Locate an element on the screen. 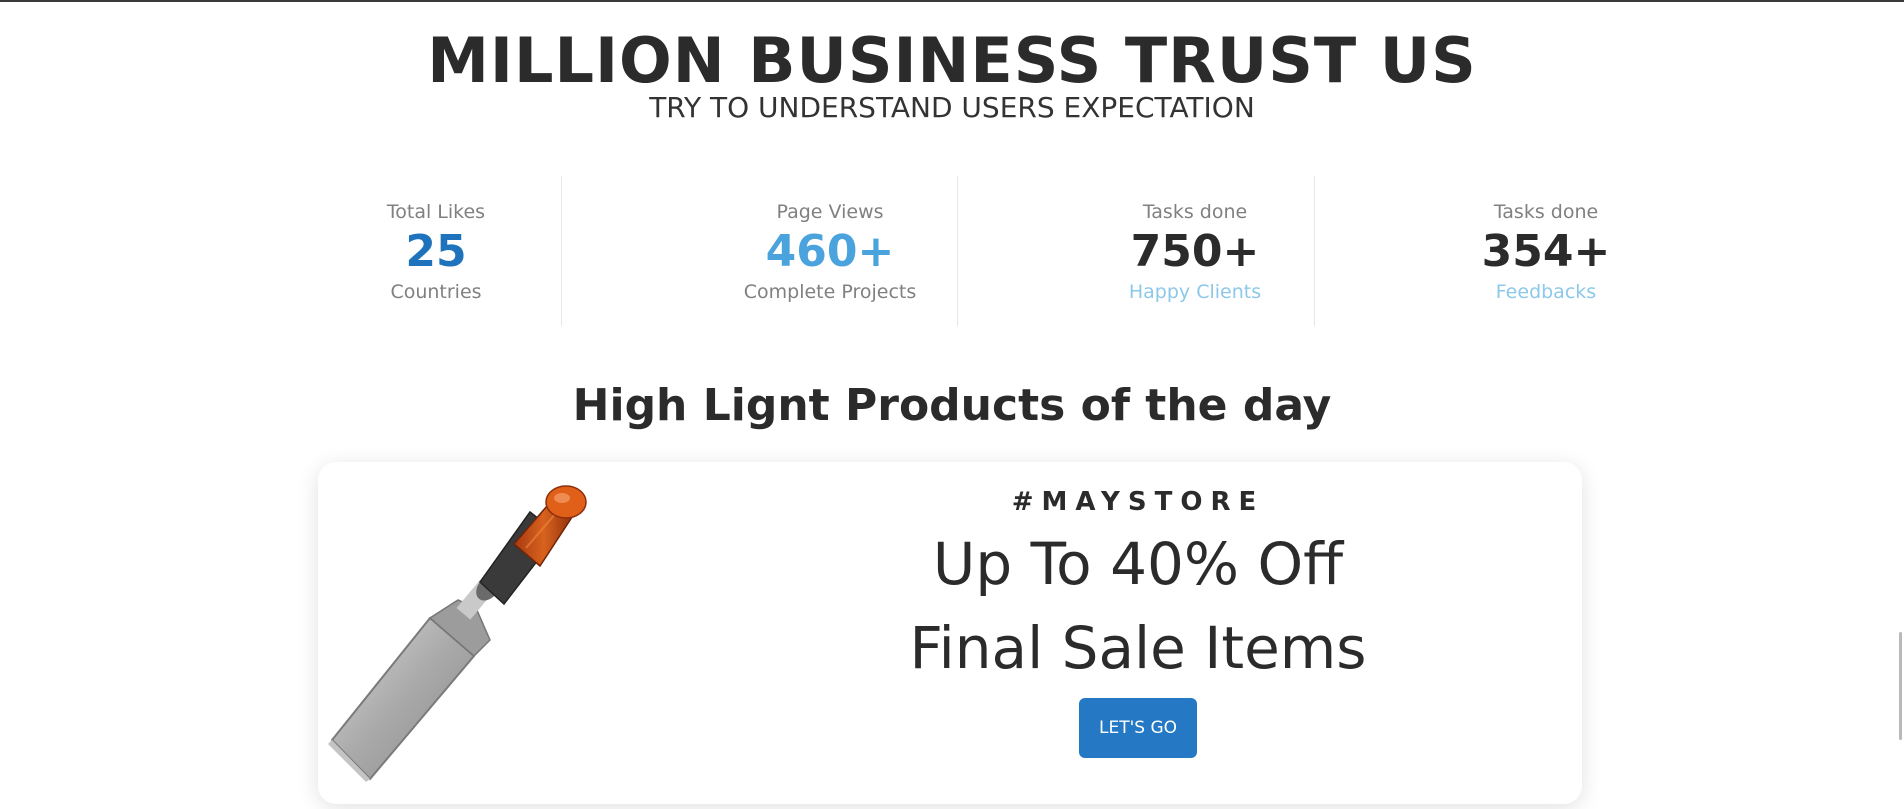  chisel-icon is located at coordinates (457, 633).